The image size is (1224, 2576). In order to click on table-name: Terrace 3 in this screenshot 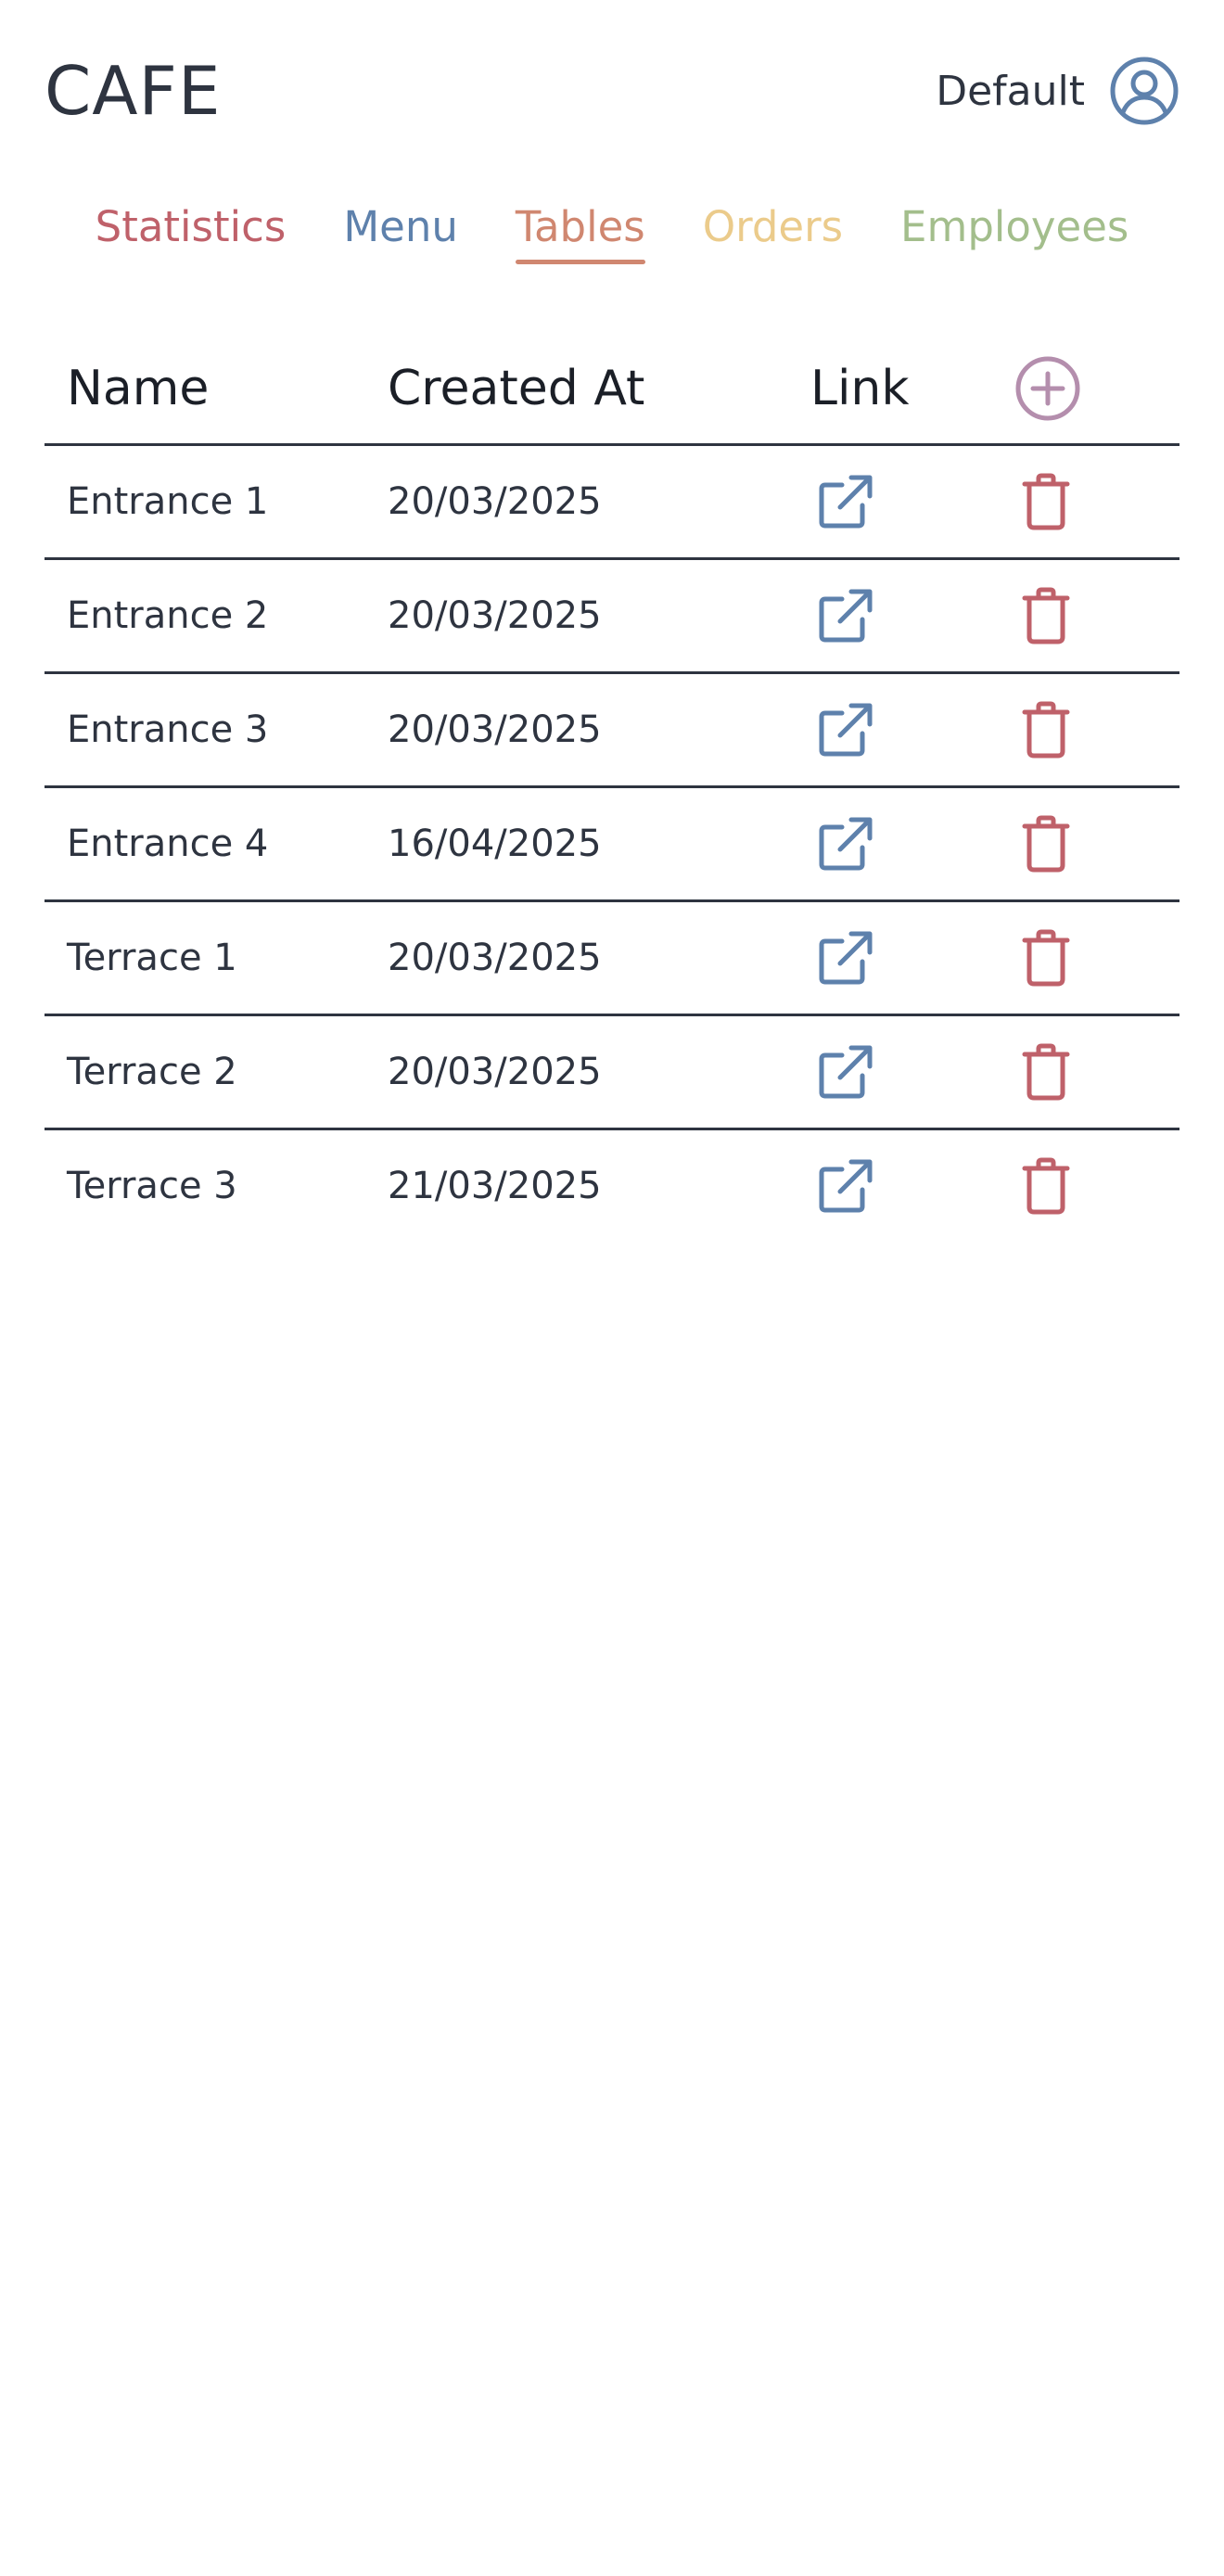, I will do `click(152, 1186)`.